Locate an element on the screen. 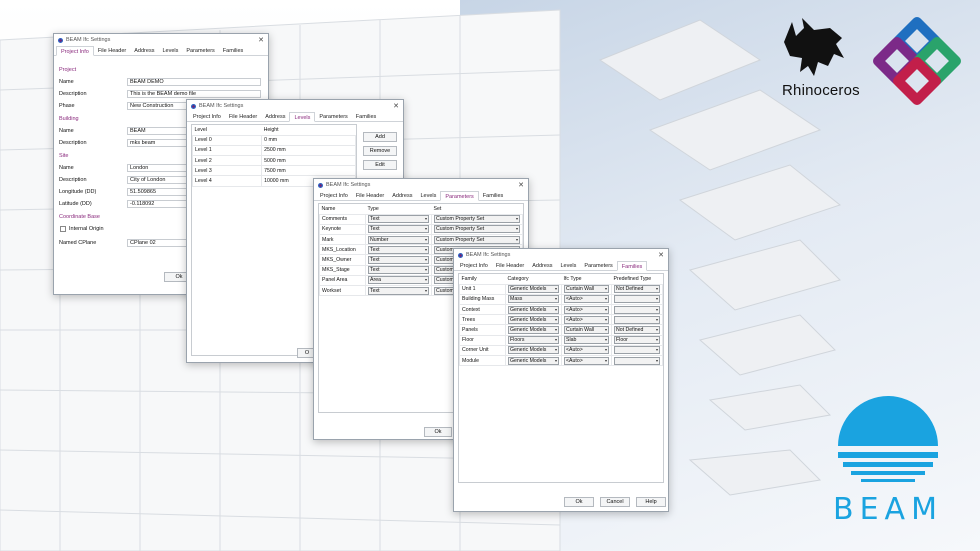  table-row: Level 00 mm is located at coordinates (273, 140).